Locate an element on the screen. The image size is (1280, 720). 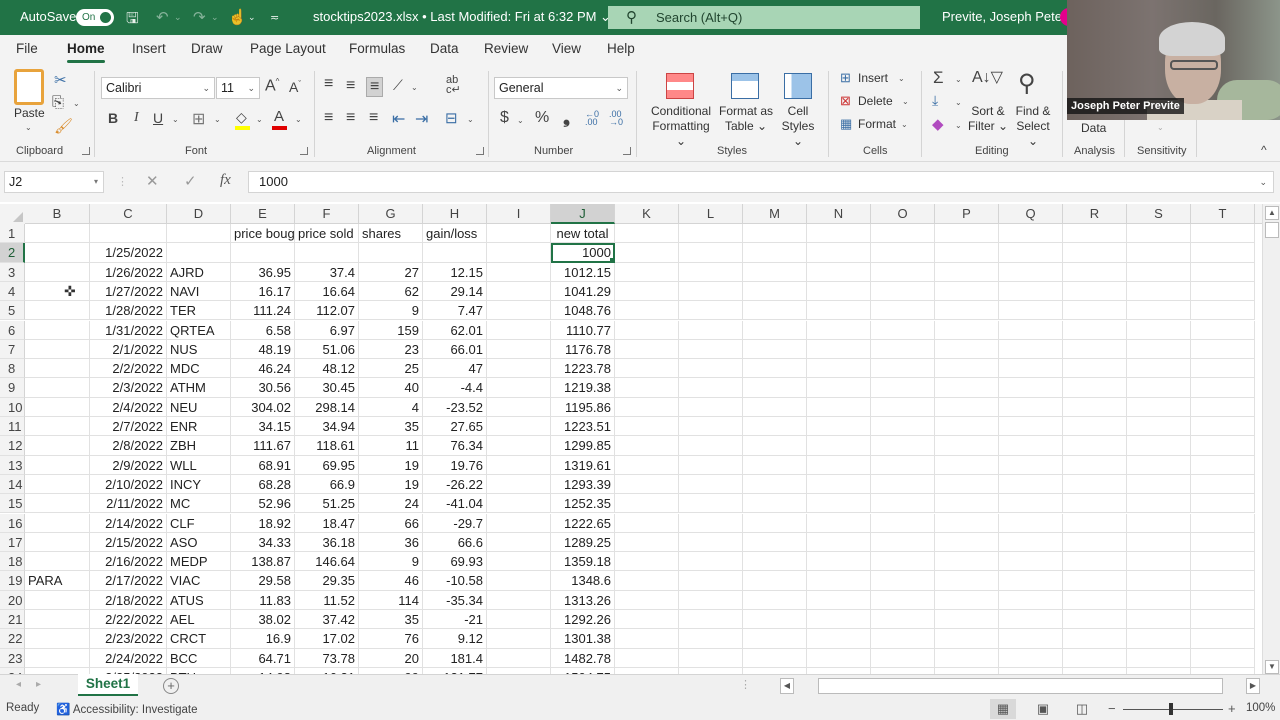
font-name-select: Calibri ⌄ is located at coordinates (158, 88).